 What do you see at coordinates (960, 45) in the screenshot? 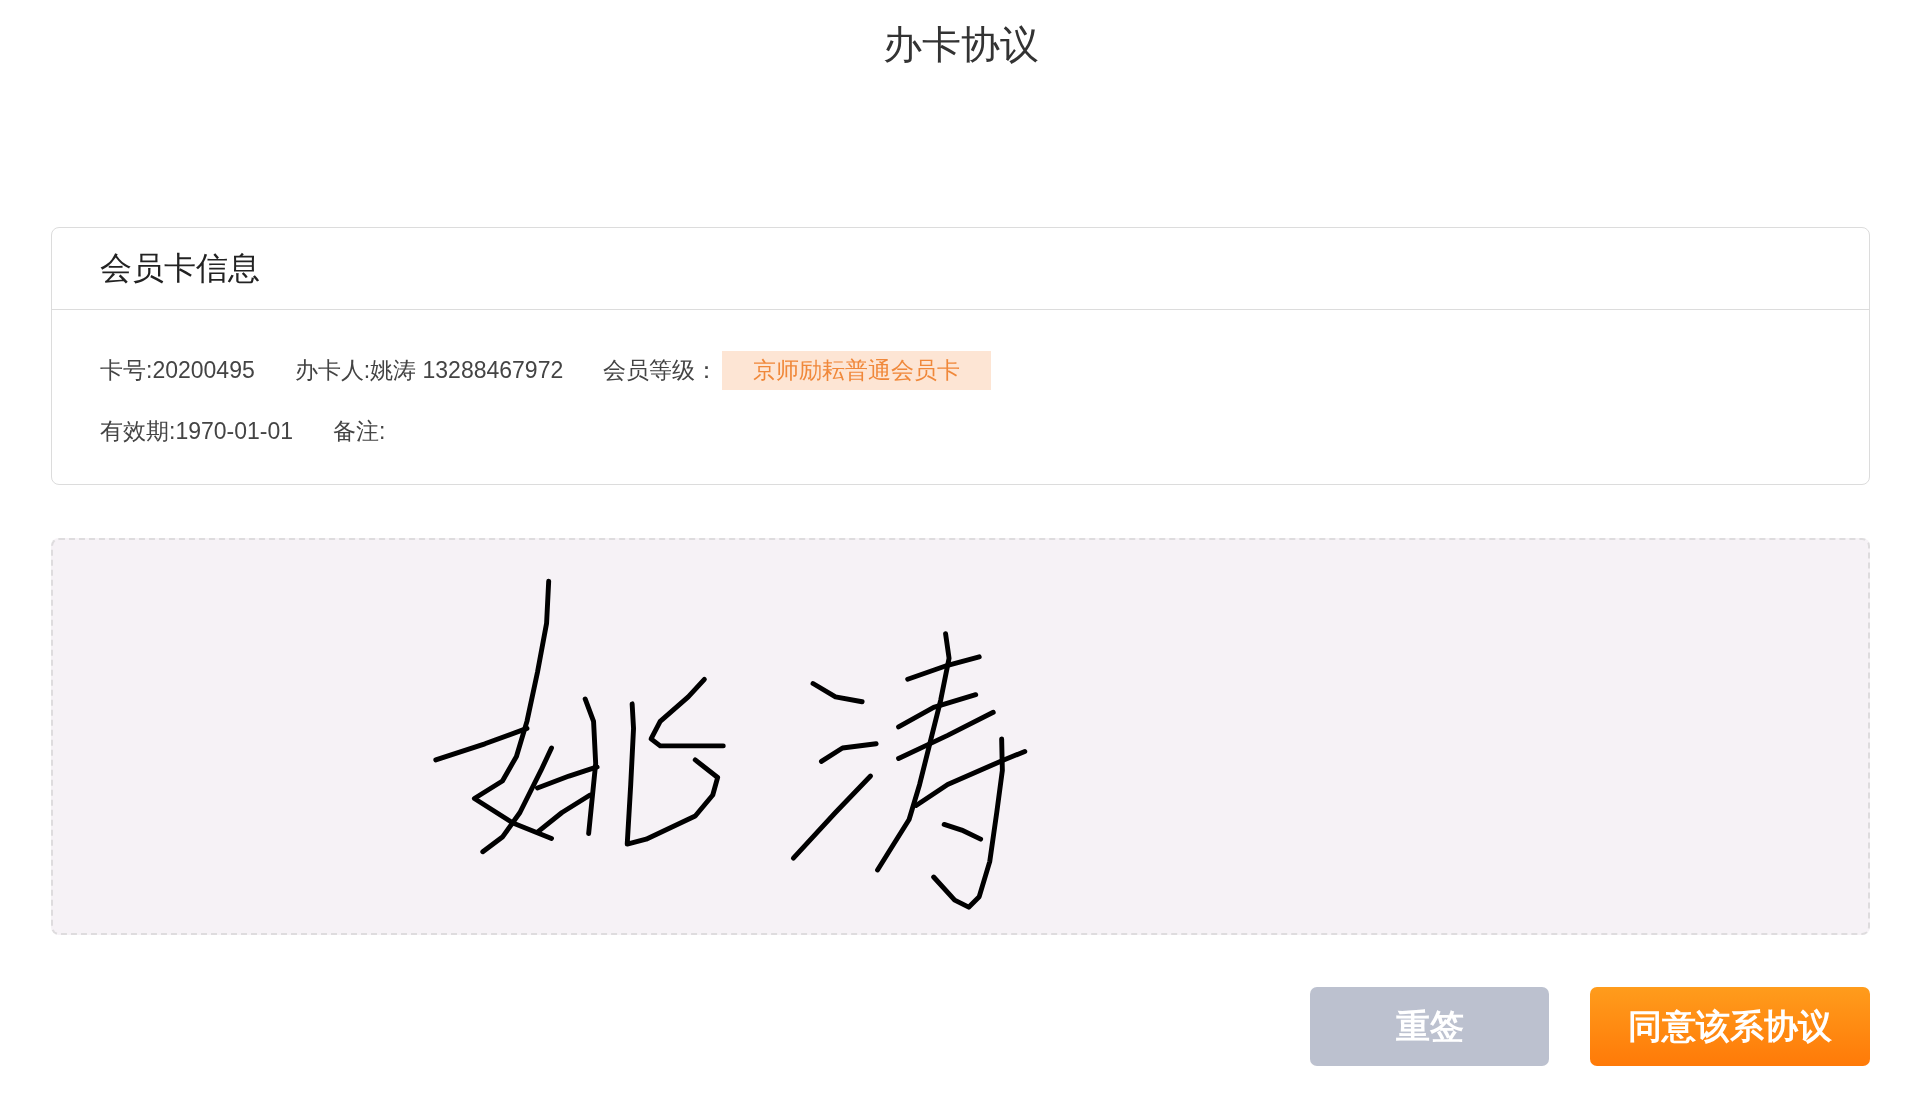
I see `page-title: 办卡协议` at bounding box center [960, 45].